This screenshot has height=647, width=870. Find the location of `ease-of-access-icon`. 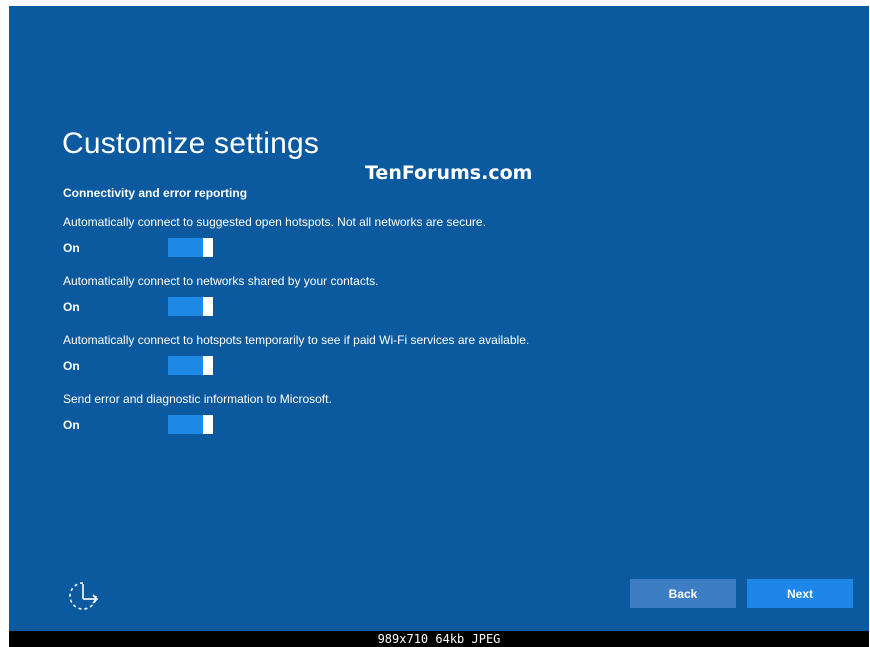

ease-of-access-icon is located at coordinates (83, 596).